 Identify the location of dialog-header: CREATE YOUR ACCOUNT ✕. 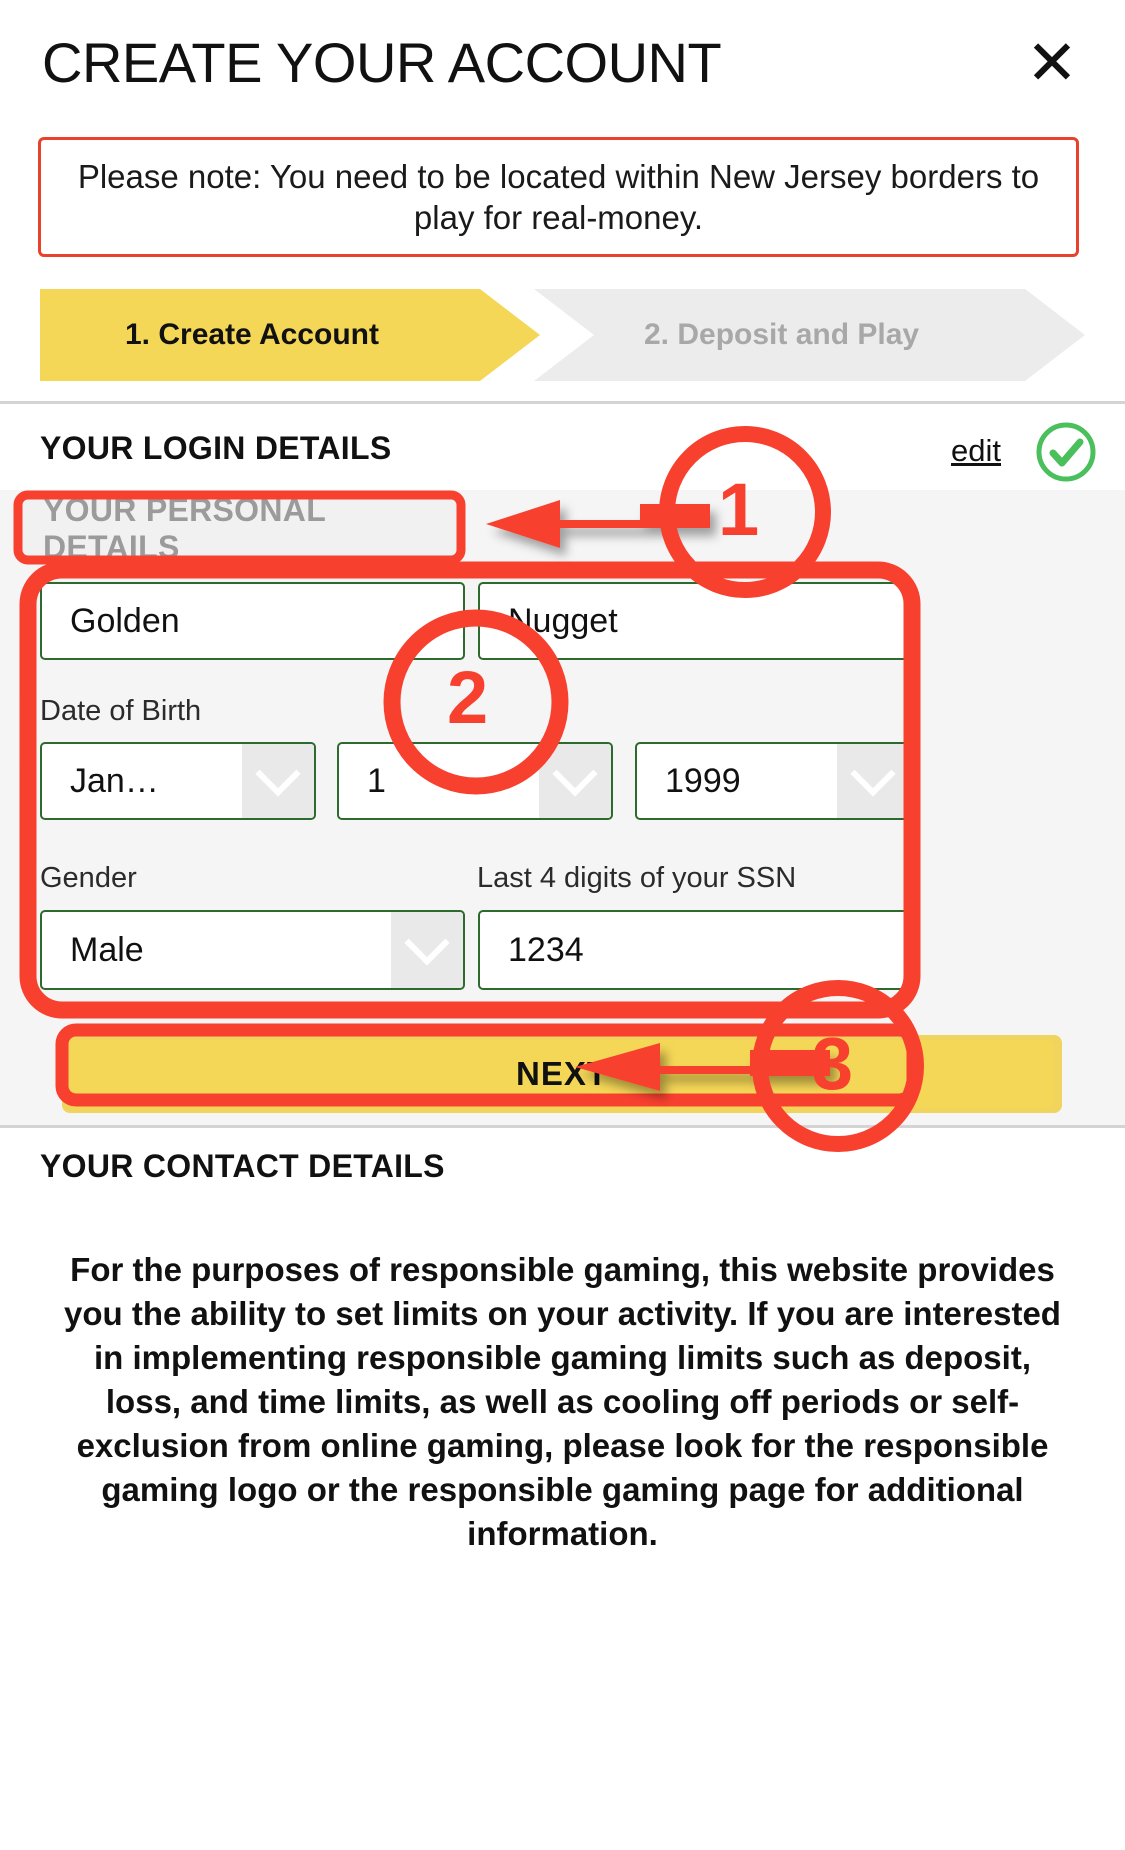
(562, 59).